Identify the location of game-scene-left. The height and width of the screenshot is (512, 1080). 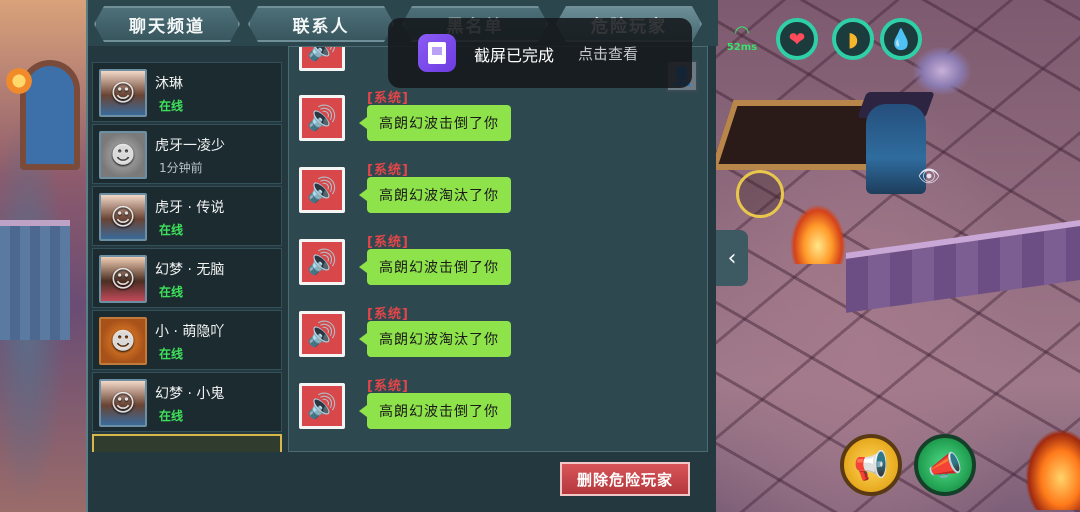
(45, 256).